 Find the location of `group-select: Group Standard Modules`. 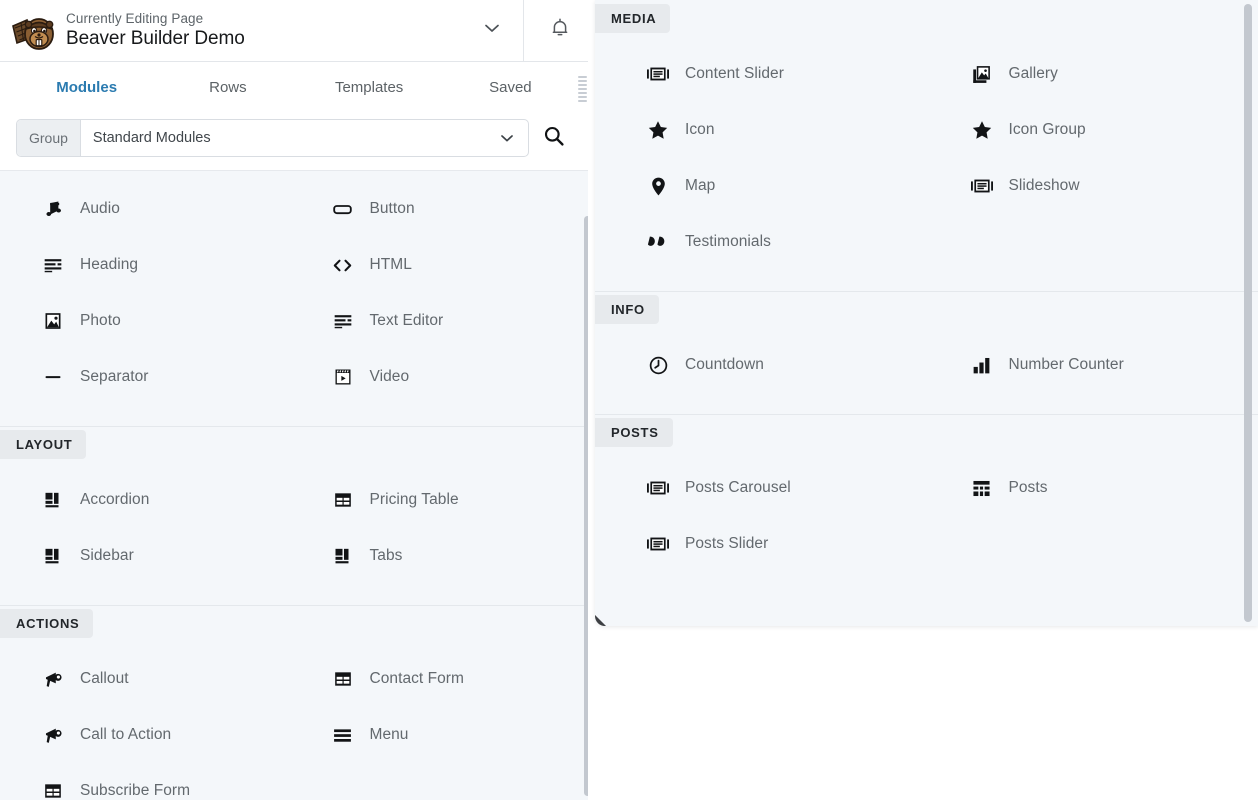

group-select: Group Standard Modules is located at coordinates (272, 138).